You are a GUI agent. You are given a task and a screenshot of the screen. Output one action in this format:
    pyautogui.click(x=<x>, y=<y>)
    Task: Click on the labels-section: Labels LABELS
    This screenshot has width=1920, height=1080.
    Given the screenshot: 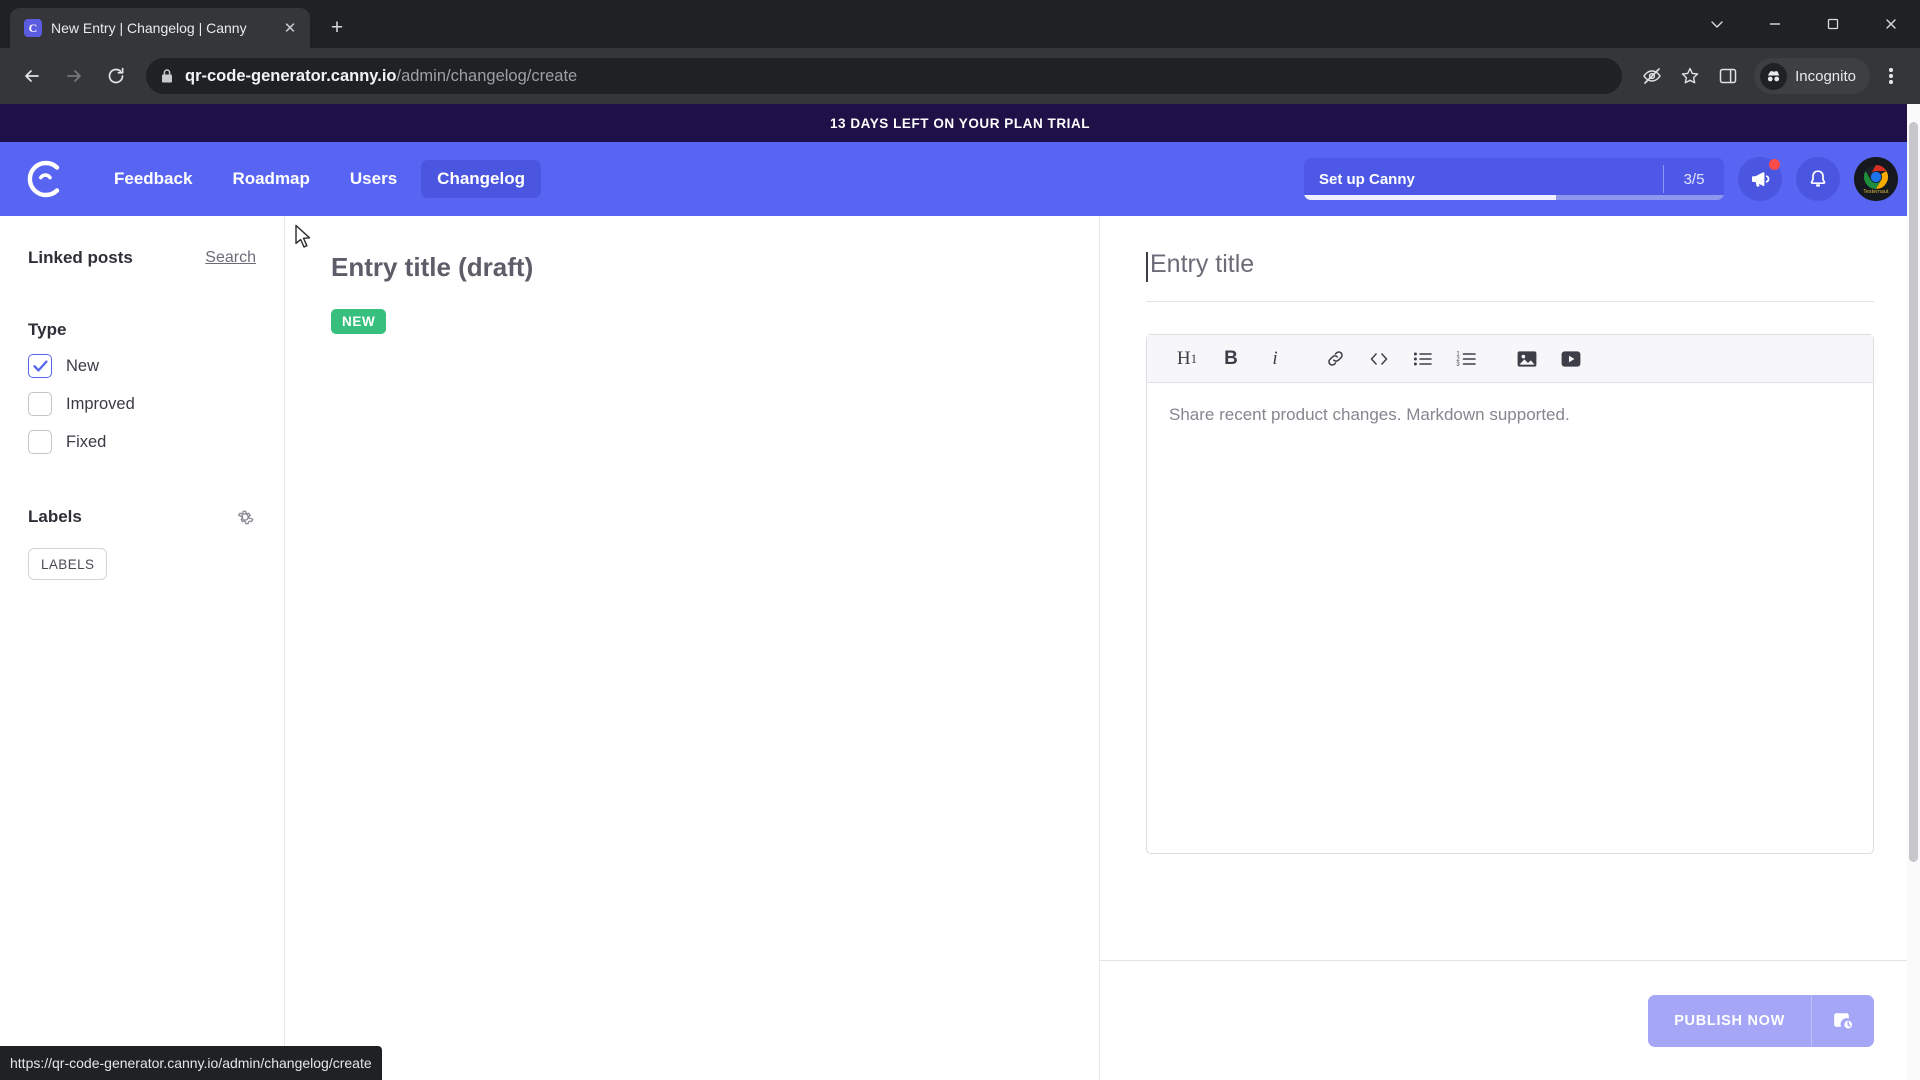 What is the action you would take?
    pyautogui.click(x=142, y=543)
    